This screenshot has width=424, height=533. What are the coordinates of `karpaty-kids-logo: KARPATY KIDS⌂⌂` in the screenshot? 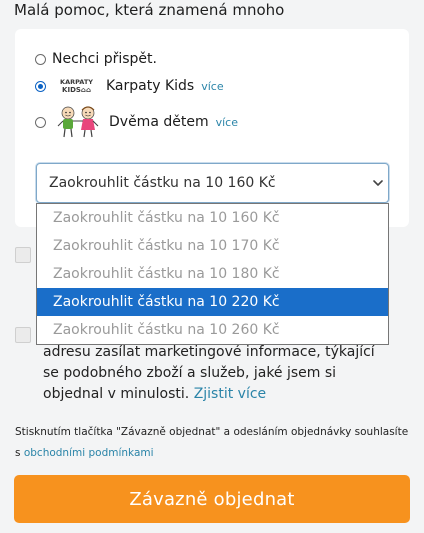 It's located at (76, 86).